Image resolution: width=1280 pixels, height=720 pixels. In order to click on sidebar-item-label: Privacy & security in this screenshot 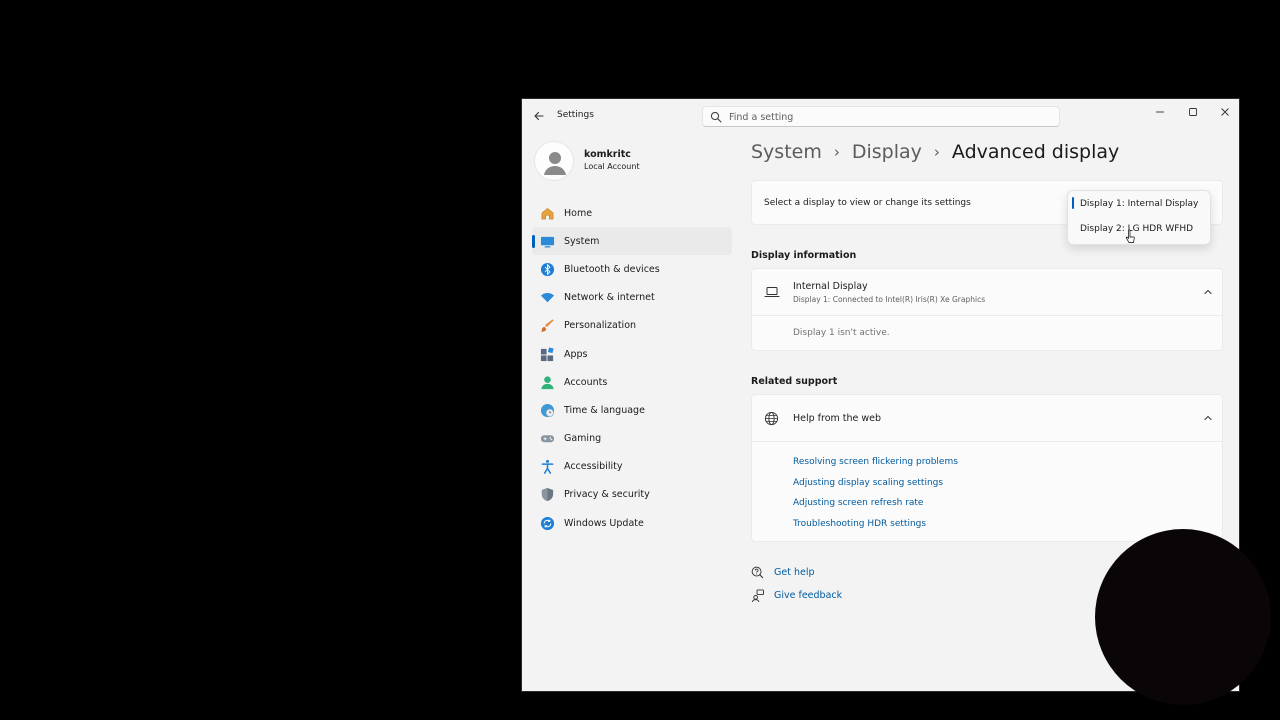, I will do `click(607, 495)`.